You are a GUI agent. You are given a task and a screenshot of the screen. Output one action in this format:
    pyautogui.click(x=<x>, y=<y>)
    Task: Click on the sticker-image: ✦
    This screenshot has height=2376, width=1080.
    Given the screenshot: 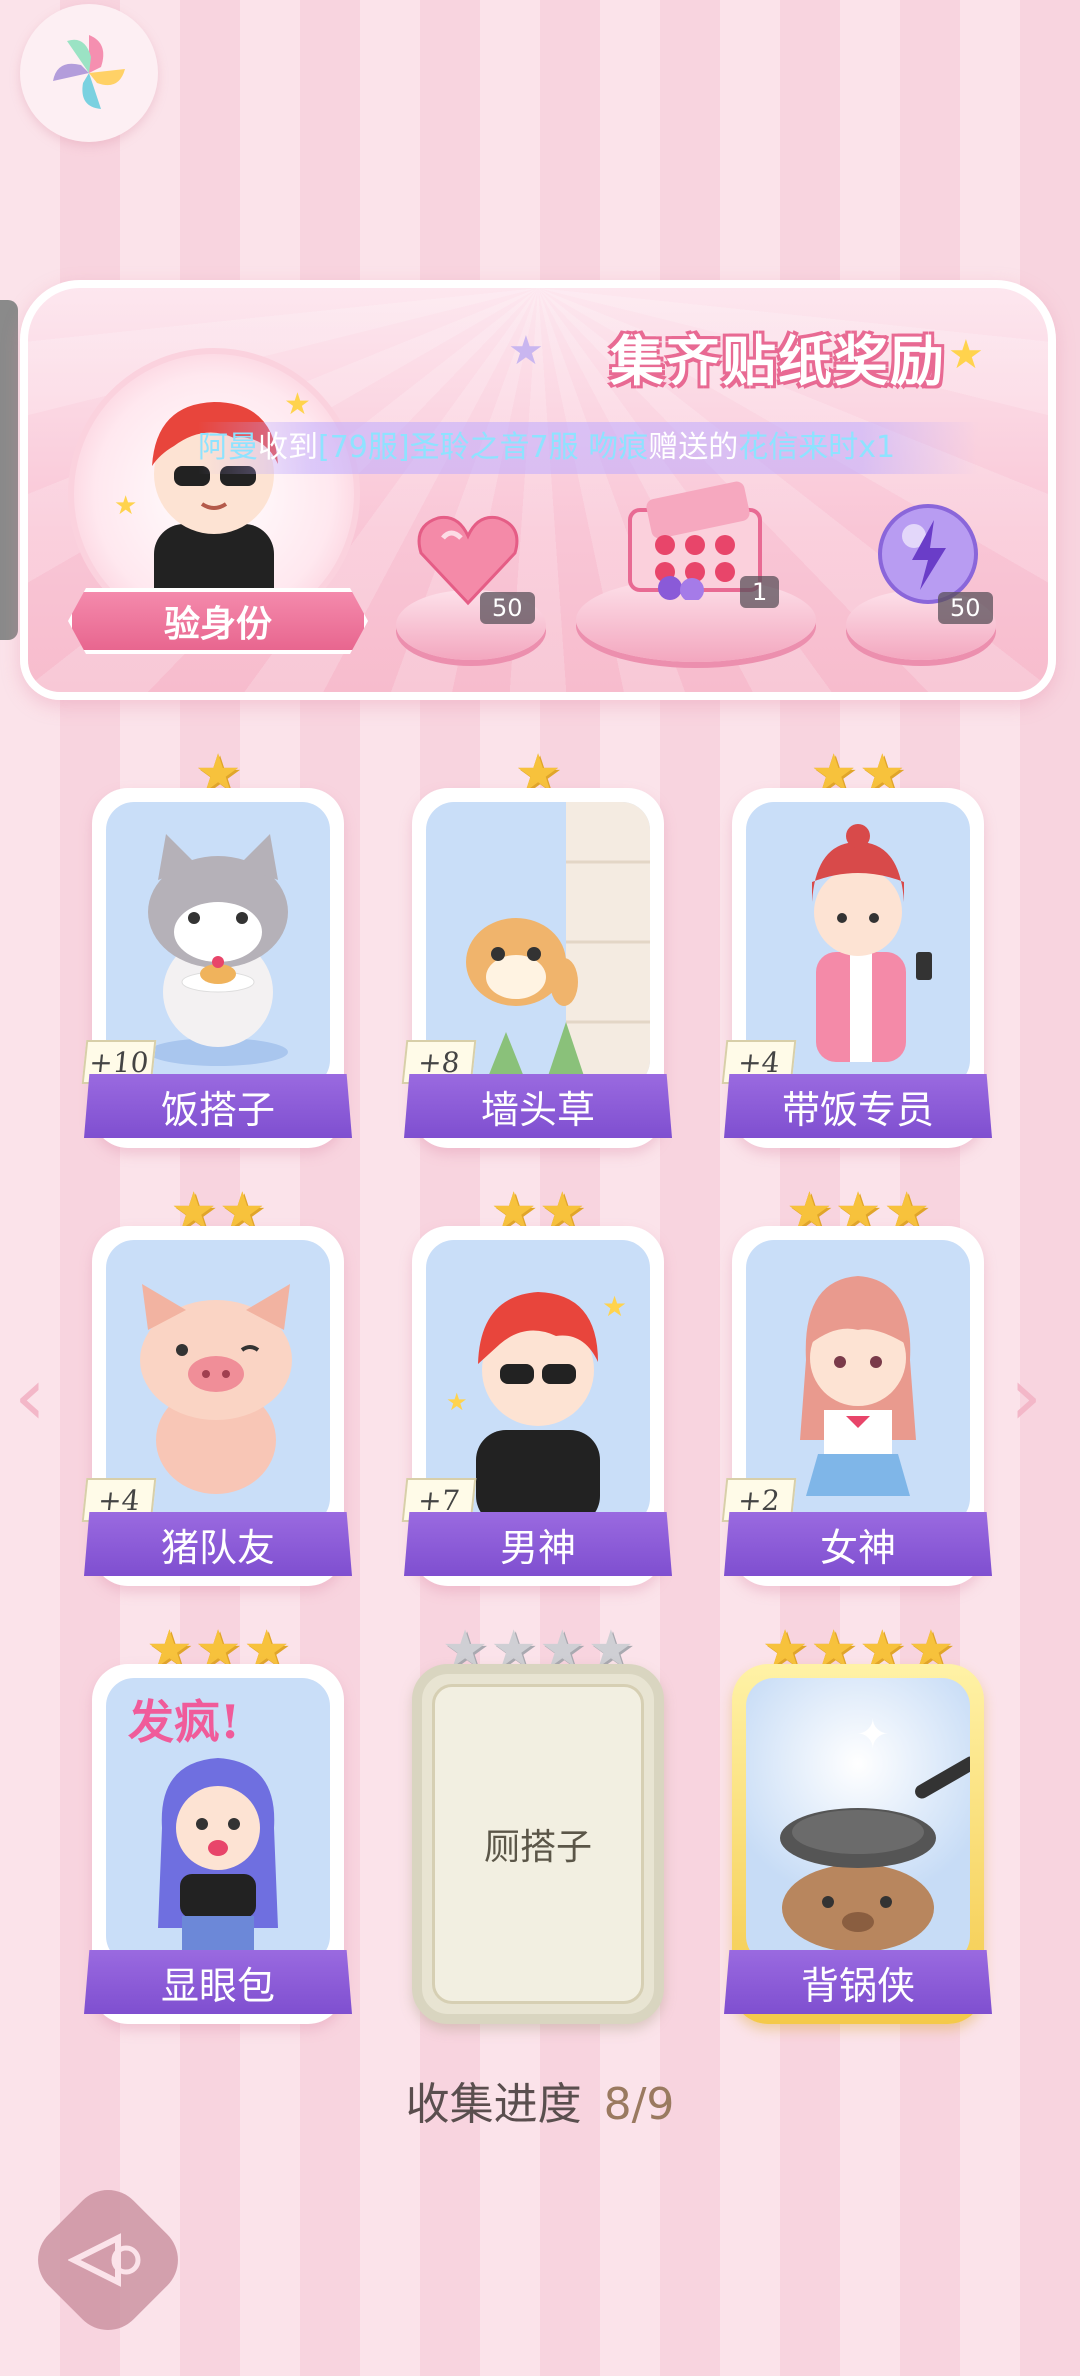 What is the action you would take?
    pyautogui.click(x=858, y=1821)
    